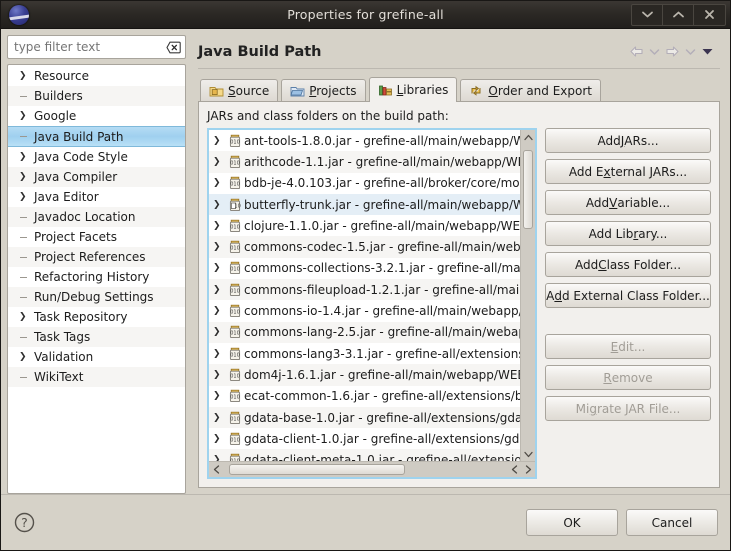 The image size is (731, 551). What do you see at coordinates (96, 237) in the screenshot?
I see `sidebar-item-project-facets: Project Facets` at bounding box center [96, 237].